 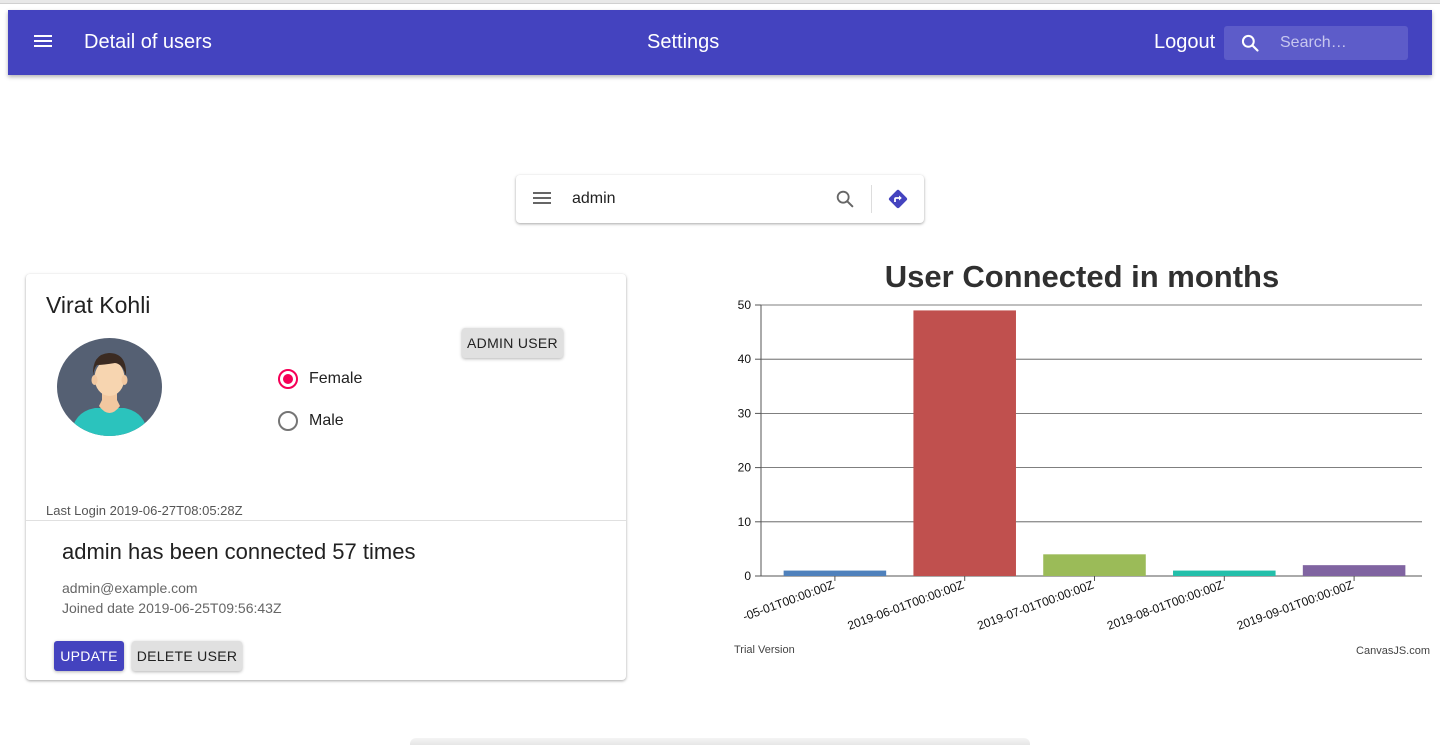 I want to click on gender-radio-female: Female, so click(x=320, y=379).